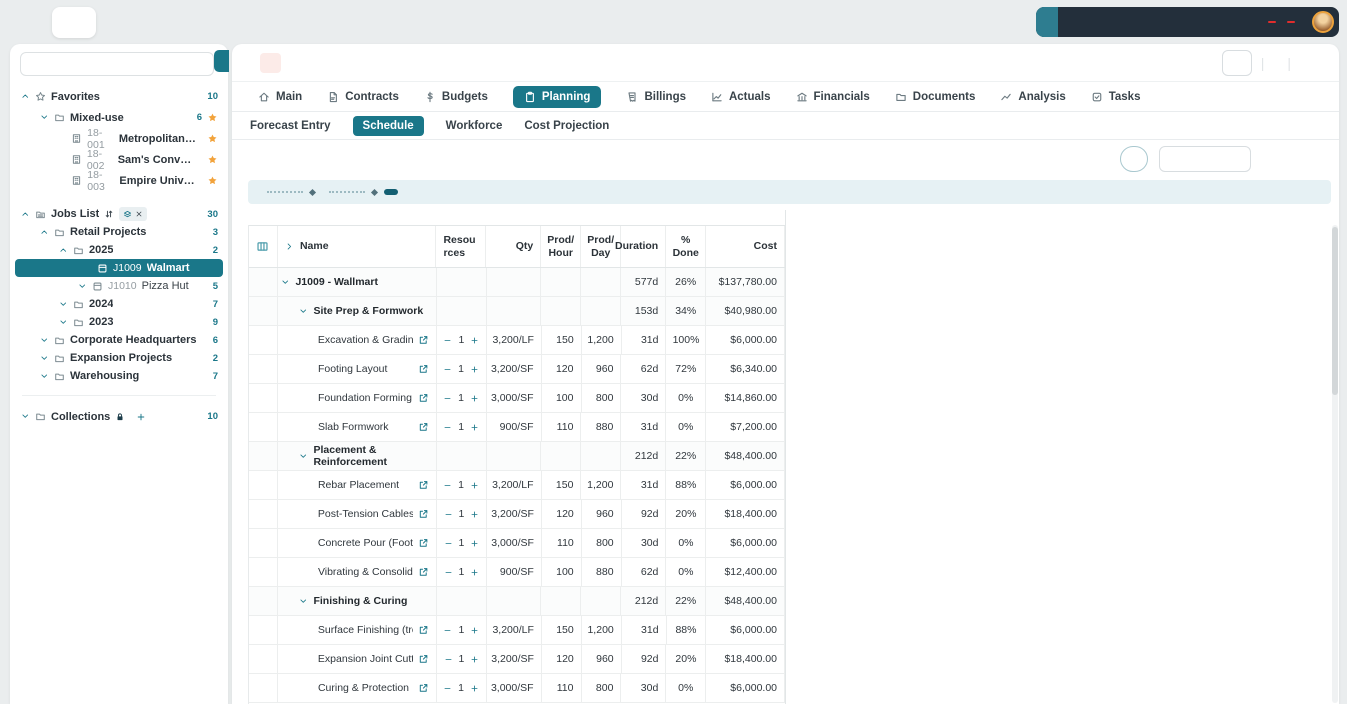 The height and width of the screenshot is (704, 1347). Describe the element at coordinates (474, 126) in the screenshot. I see `subtab-workforce: Workforce` at that location.